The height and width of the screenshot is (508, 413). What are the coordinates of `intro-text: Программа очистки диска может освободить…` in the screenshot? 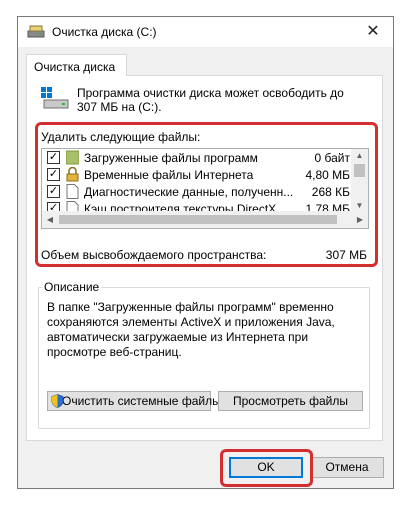 It's located at (210, 100).